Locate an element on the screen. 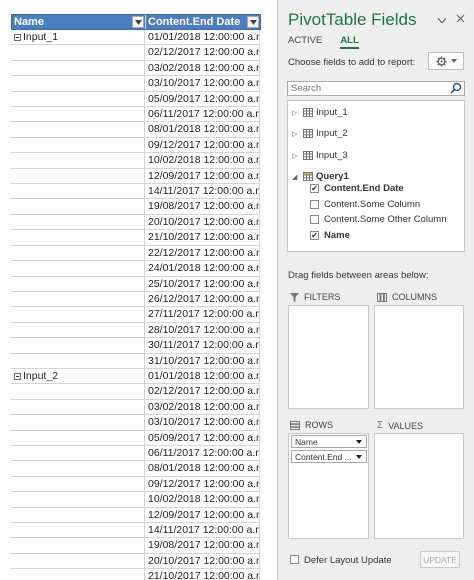 The image size is (474, 580). field-table-input-1: ▷ Input_1 is located at coordinates (320, 112).